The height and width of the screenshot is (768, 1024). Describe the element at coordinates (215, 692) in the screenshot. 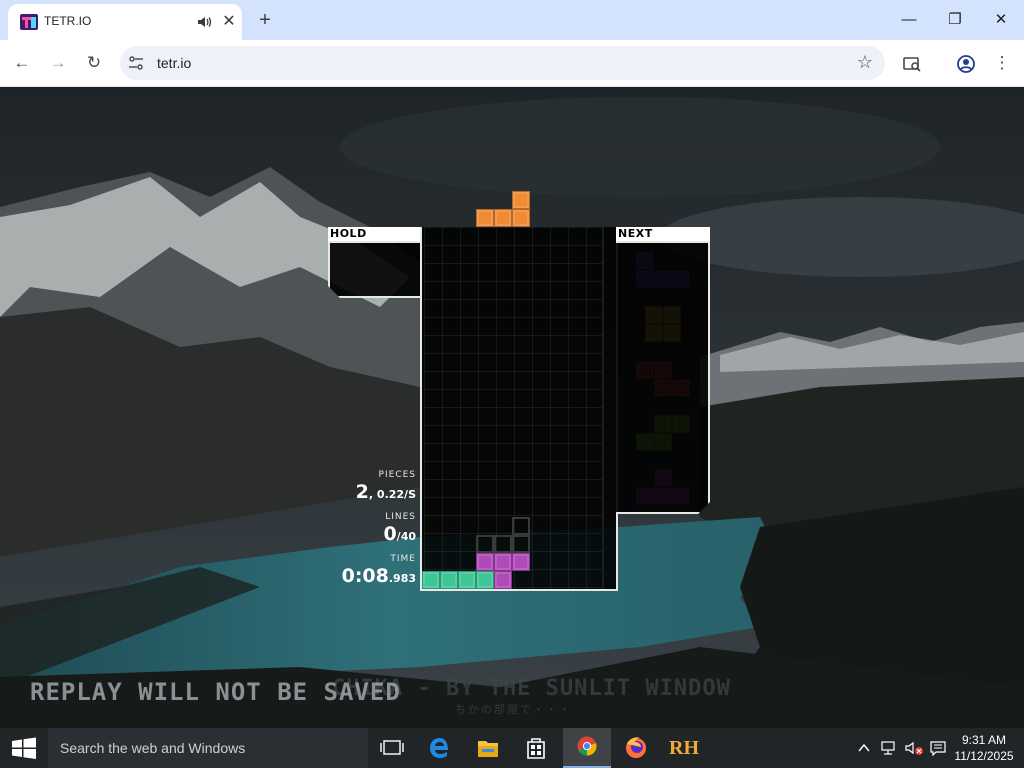

I see `replay-notice: REPLAY WILL NOT BE SAVED` at that location.